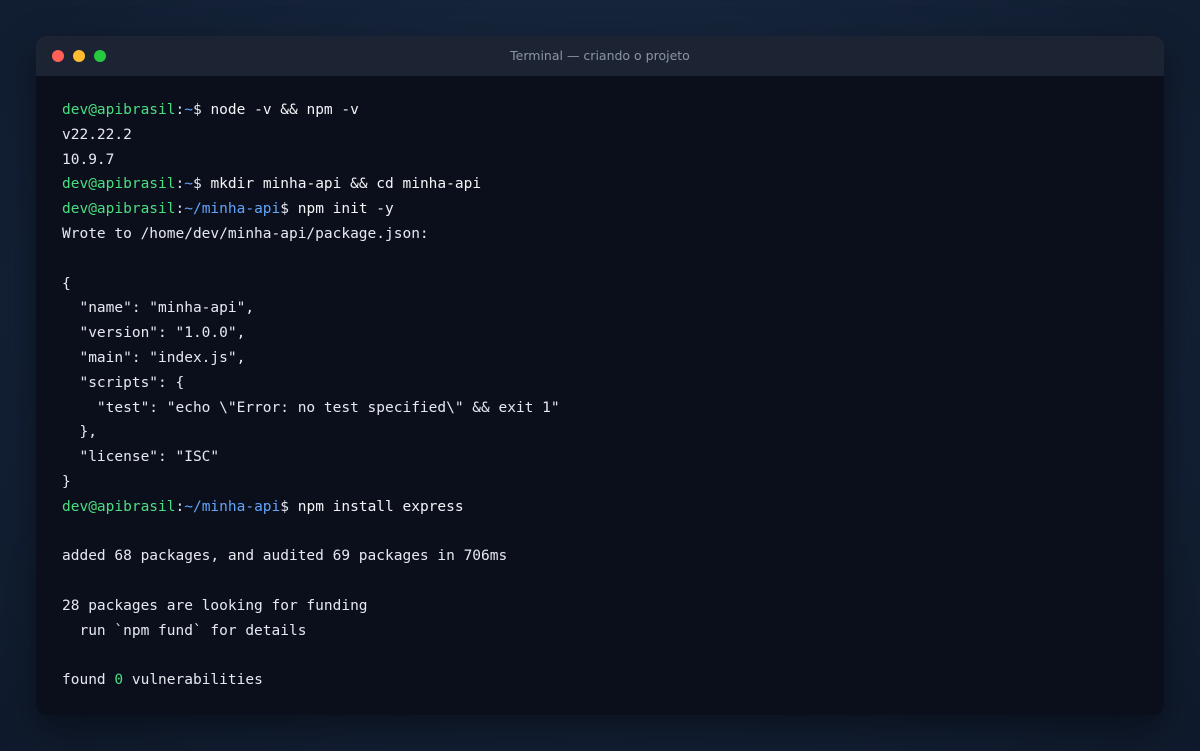 This screenshot has height=751, width=1200. I want to click on output-line: found 0 vulnerabilities, so click(600, 680).